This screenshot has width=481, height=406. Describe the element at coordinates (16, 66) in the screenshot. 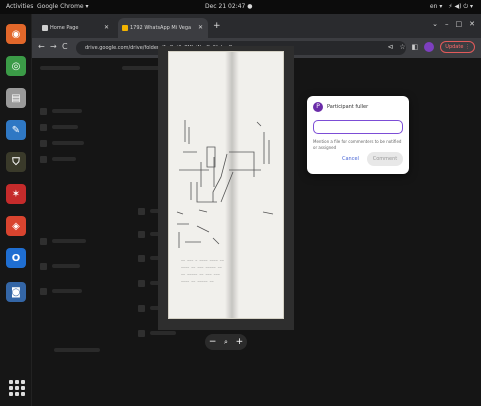

I see `chrome-icon: ◎` at that location.